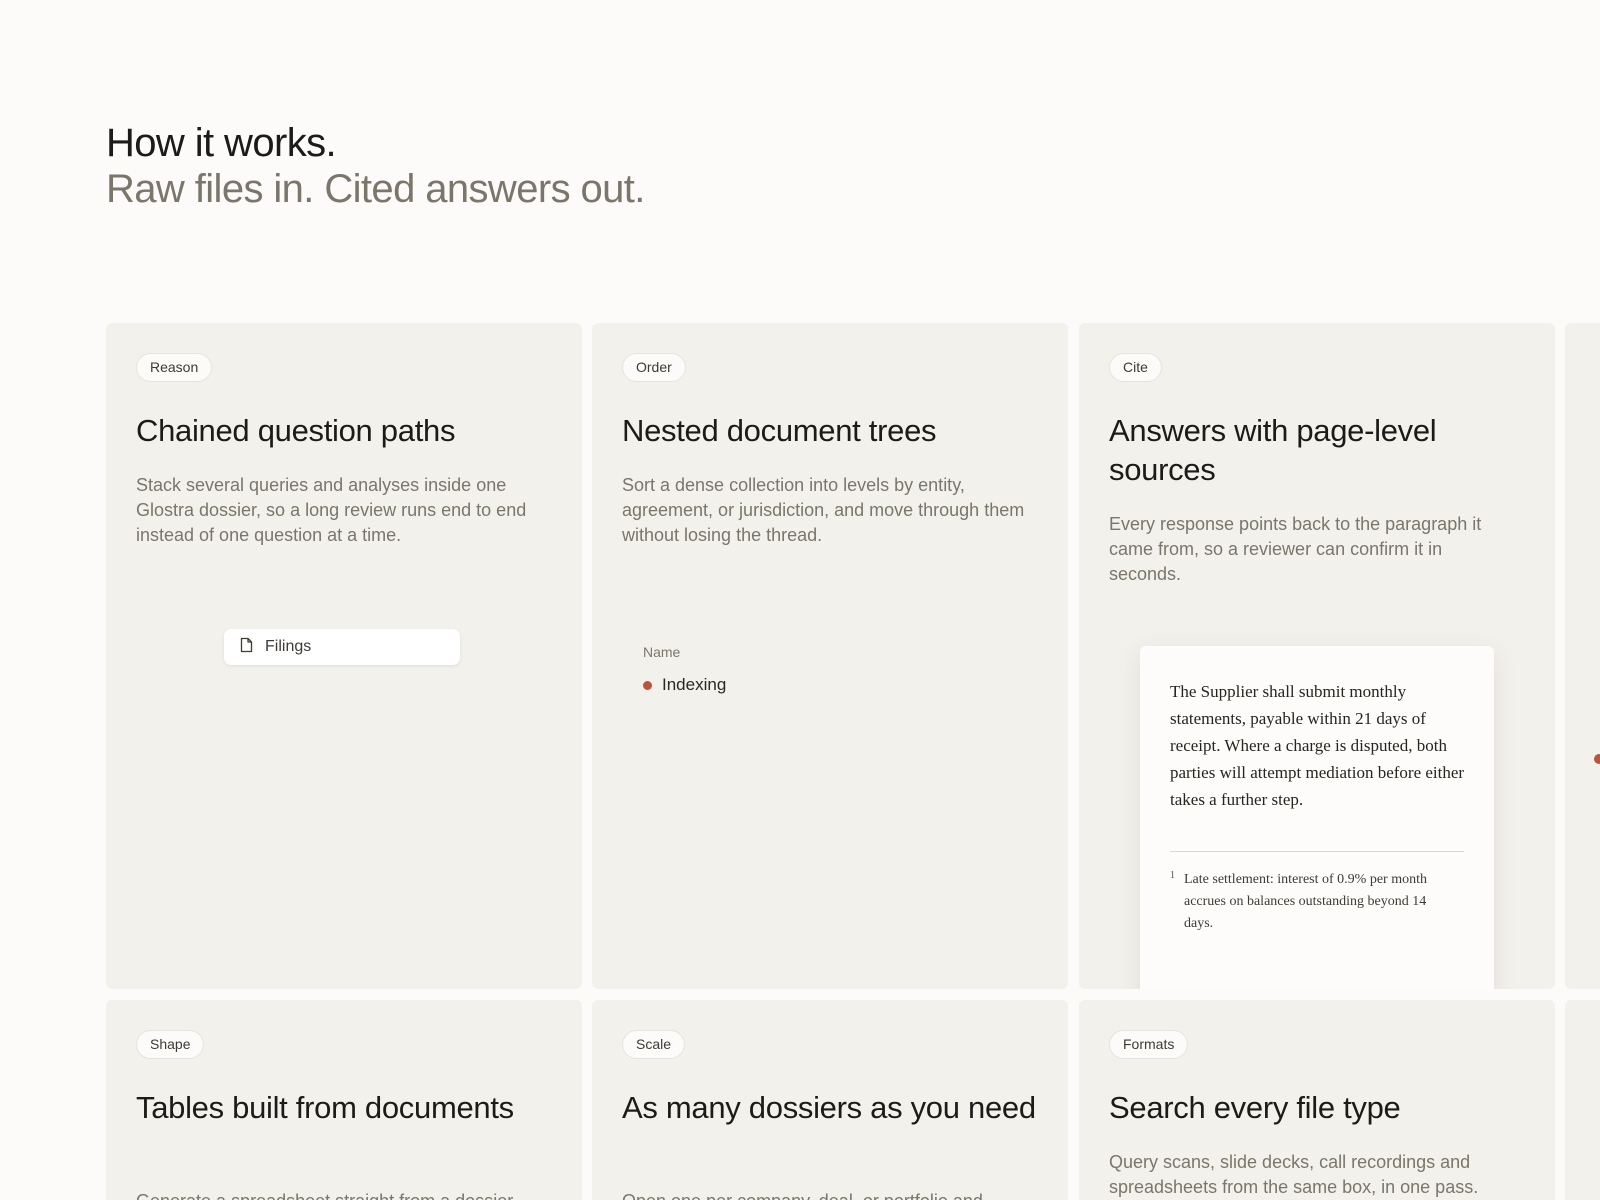 This screenshot has width=1600, height=1200. What do you see at coordinates (246, 647) in the screenshot?
I see `file-icon` at bounding box center [246, 647].